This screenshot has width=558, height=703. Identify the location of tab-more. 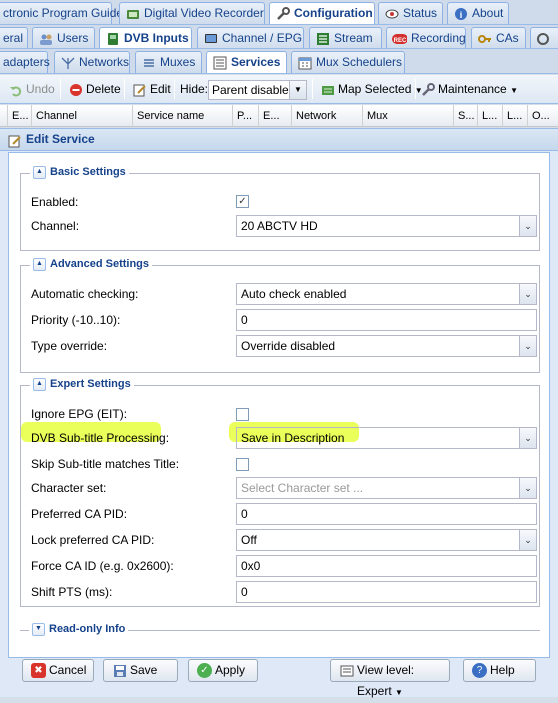
(544, 37).